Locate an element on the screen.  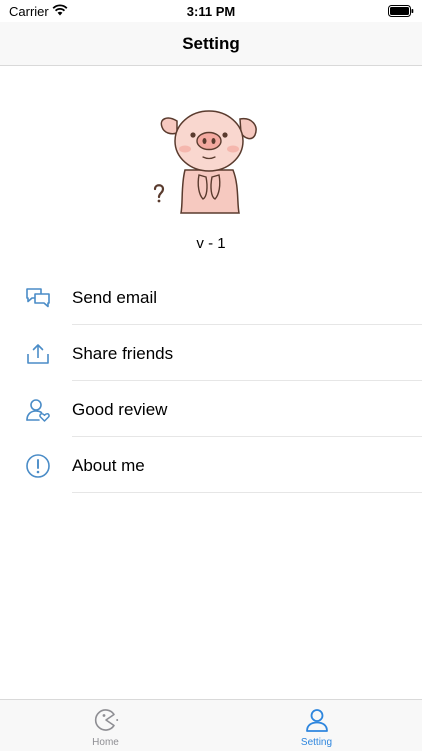
good-review-label: Good review is located at coordinates (120, 409).